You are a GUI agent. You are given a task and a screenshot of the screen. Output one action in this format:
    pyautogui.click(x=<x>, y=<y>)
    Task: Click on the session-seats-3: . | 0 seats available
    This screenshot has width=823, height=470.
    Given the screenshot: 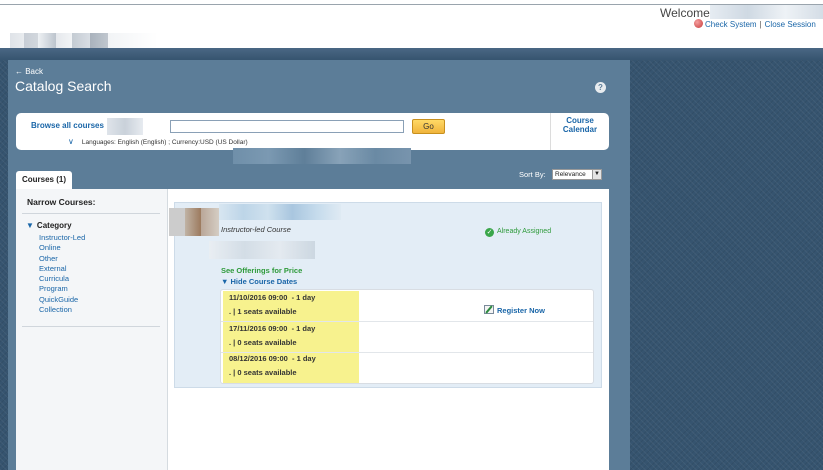 What is the action you would take?
    pyautogui.click(x=263, y=372)
    